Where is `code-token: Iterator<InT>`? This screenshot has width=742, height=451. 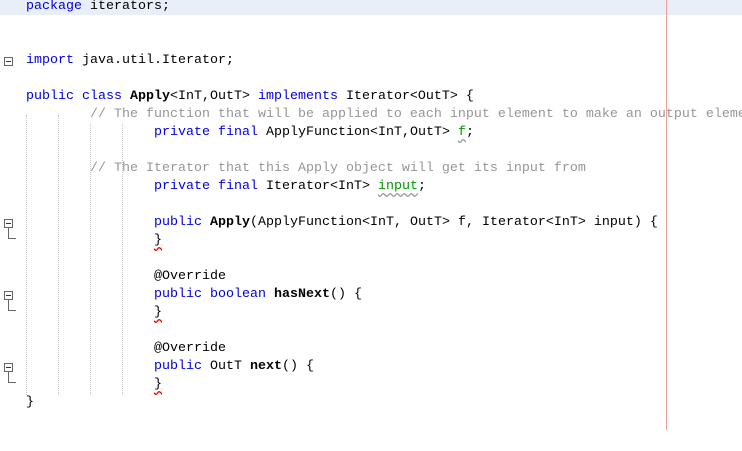 code-token: Iterator<InT> is located at coordinates (317, 186).